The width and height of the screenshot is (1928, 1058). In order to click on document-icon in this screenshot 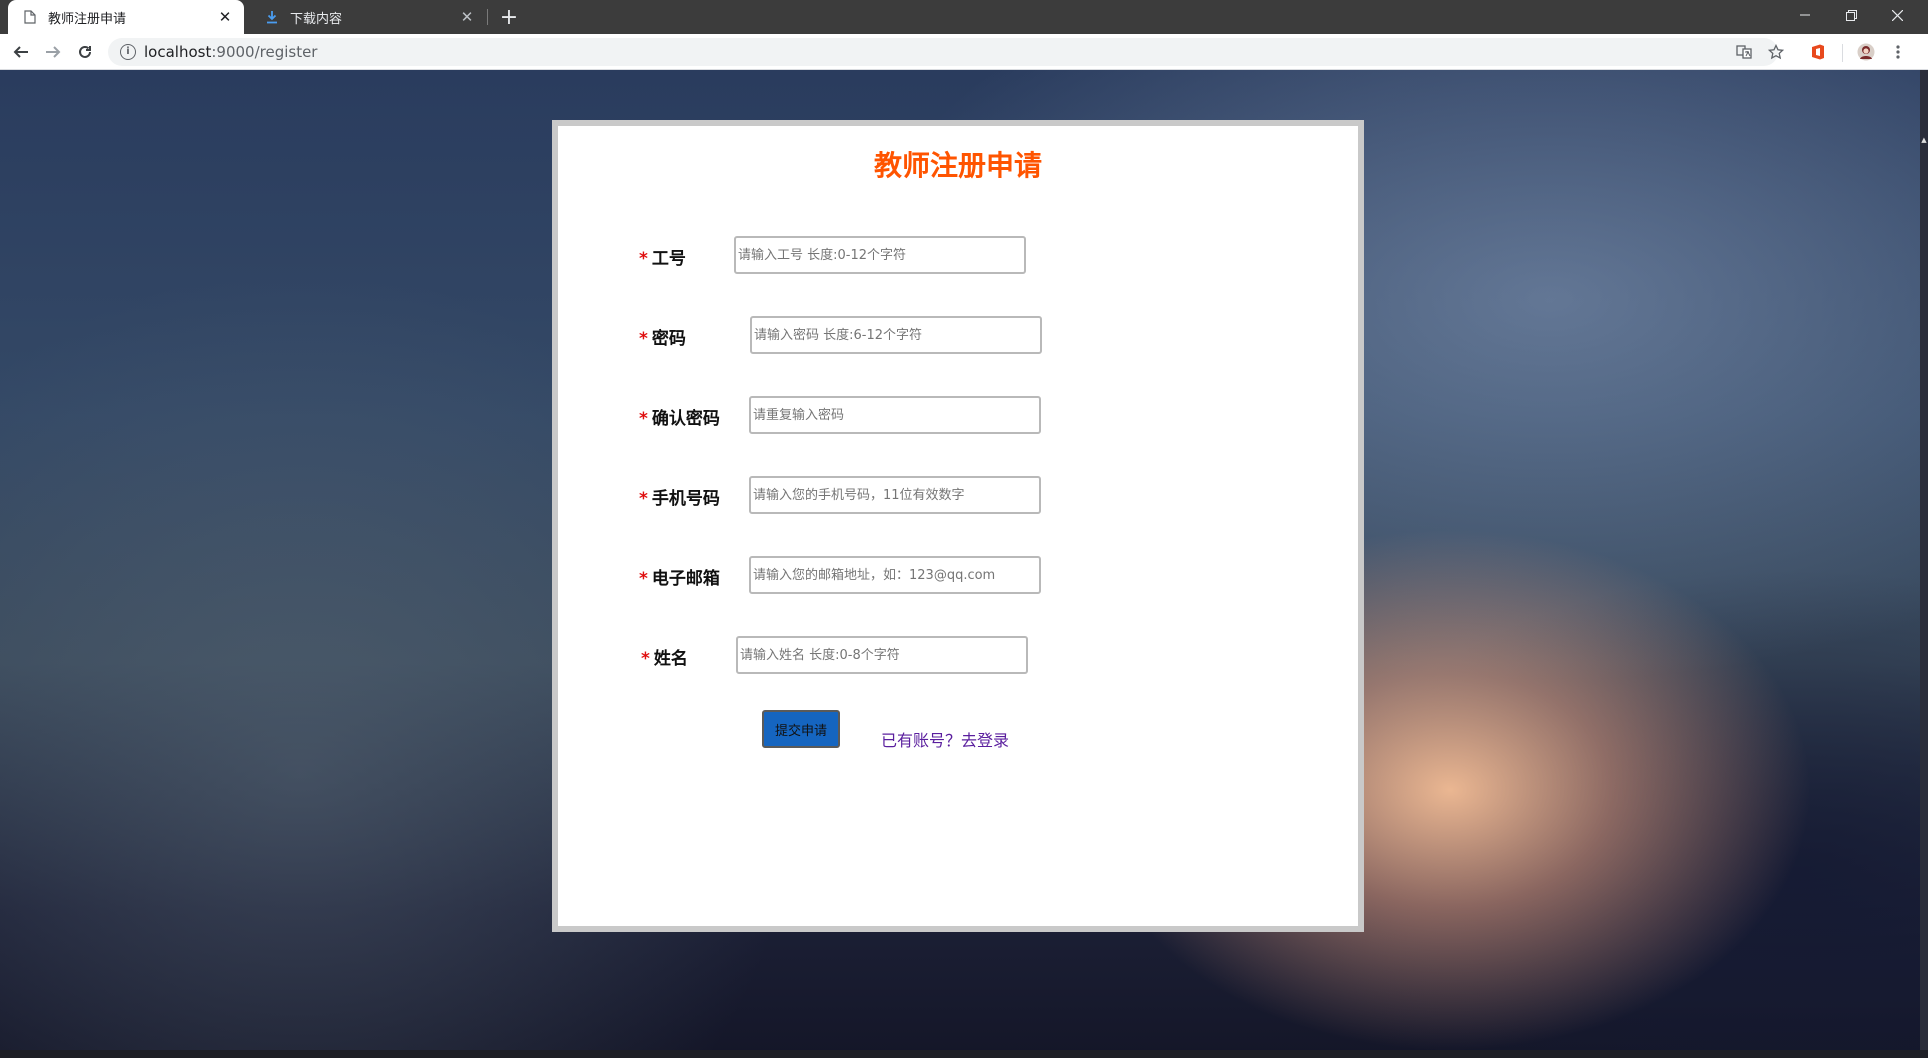, I will do `click(30, 17)`.